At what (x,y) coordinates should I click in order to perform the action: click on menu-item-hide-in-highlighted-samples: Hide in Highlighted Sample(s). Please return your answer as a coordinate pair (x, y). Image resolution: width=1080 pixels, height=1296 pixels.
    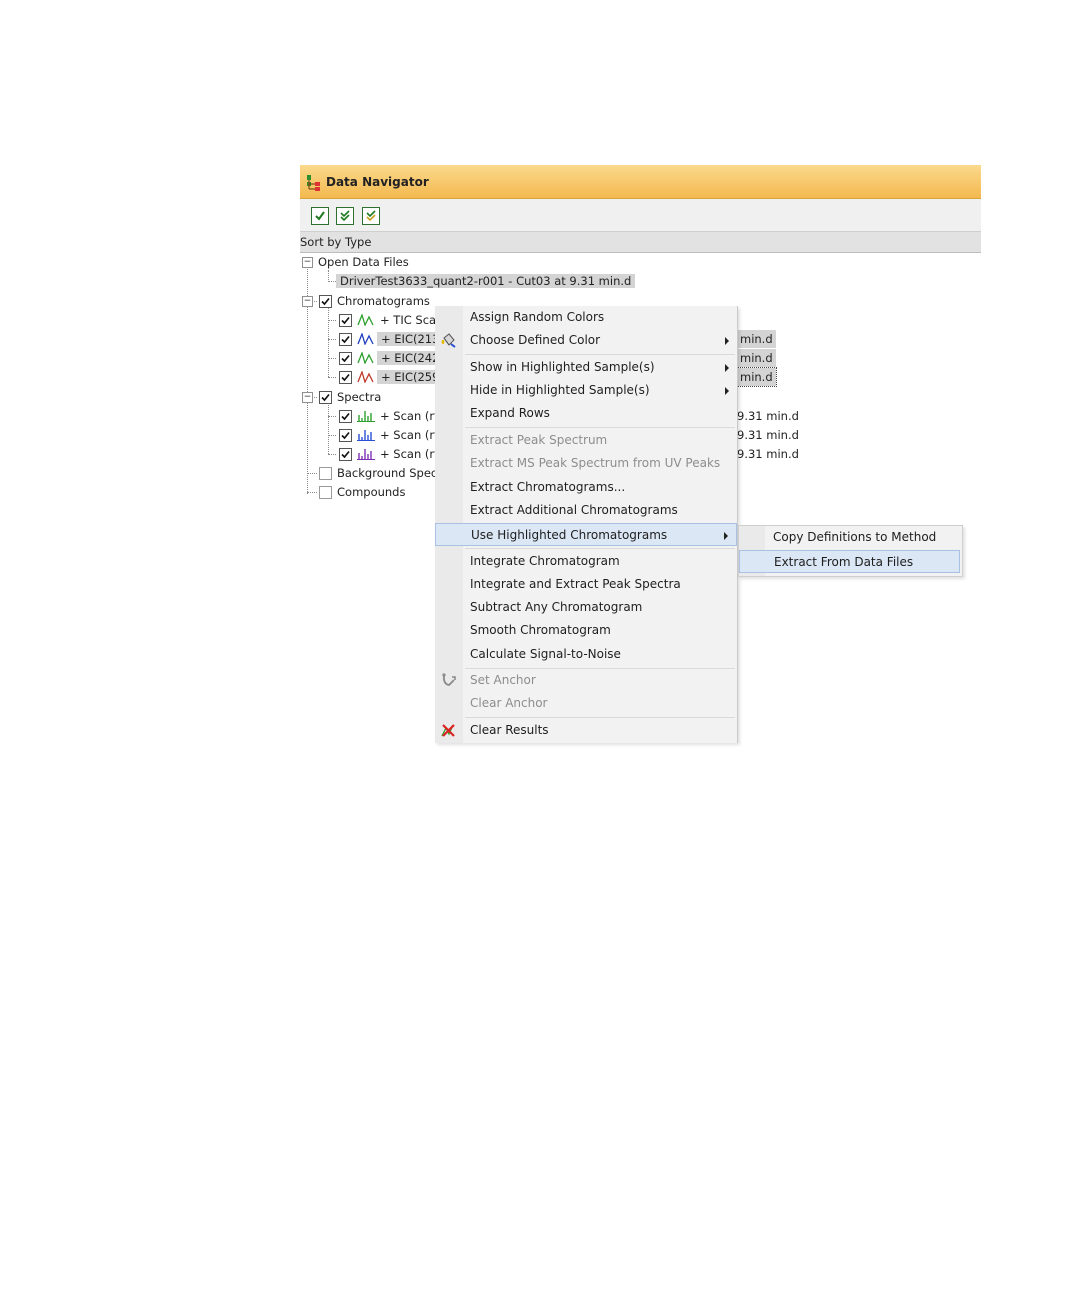
    Looking at the image, I should click on (586, 390).